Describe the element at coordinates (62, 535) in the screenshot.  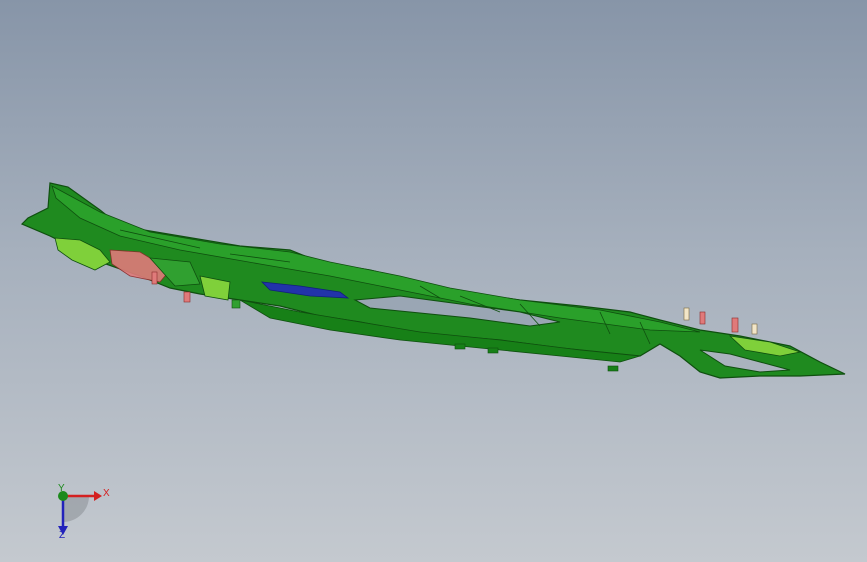
I see `z-axis-label: Z` at that location.